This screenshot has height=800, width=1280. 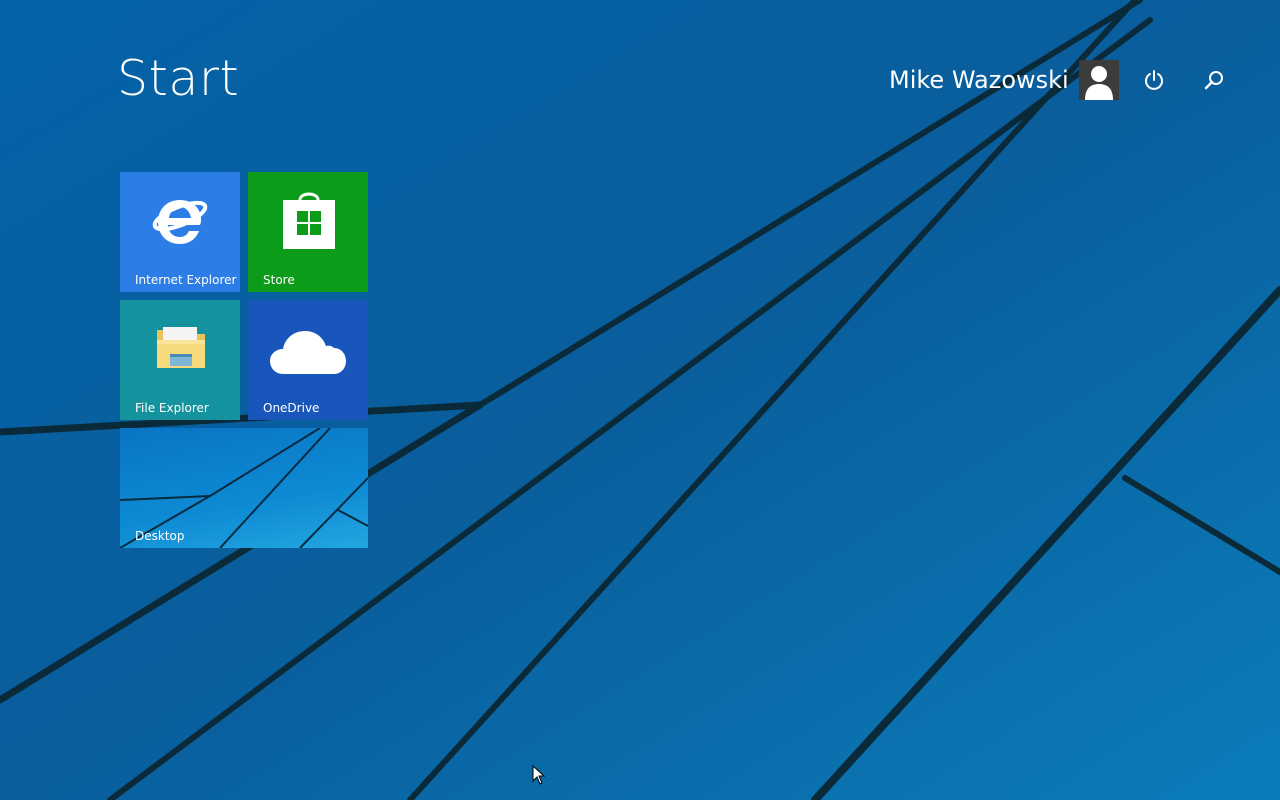 I want to click on mouse-cursor-icon, so click(x=539, y=775).